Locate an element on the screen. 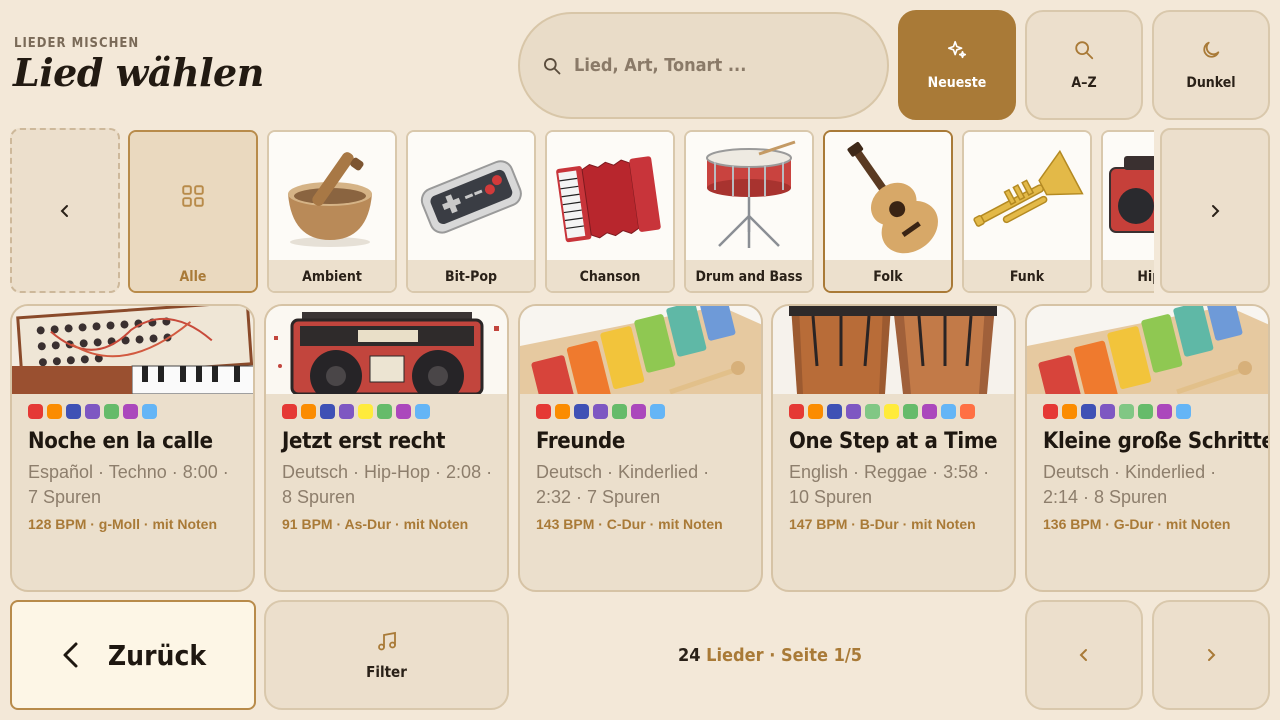  back-button: Zurück is located at coordinates (133, 655).